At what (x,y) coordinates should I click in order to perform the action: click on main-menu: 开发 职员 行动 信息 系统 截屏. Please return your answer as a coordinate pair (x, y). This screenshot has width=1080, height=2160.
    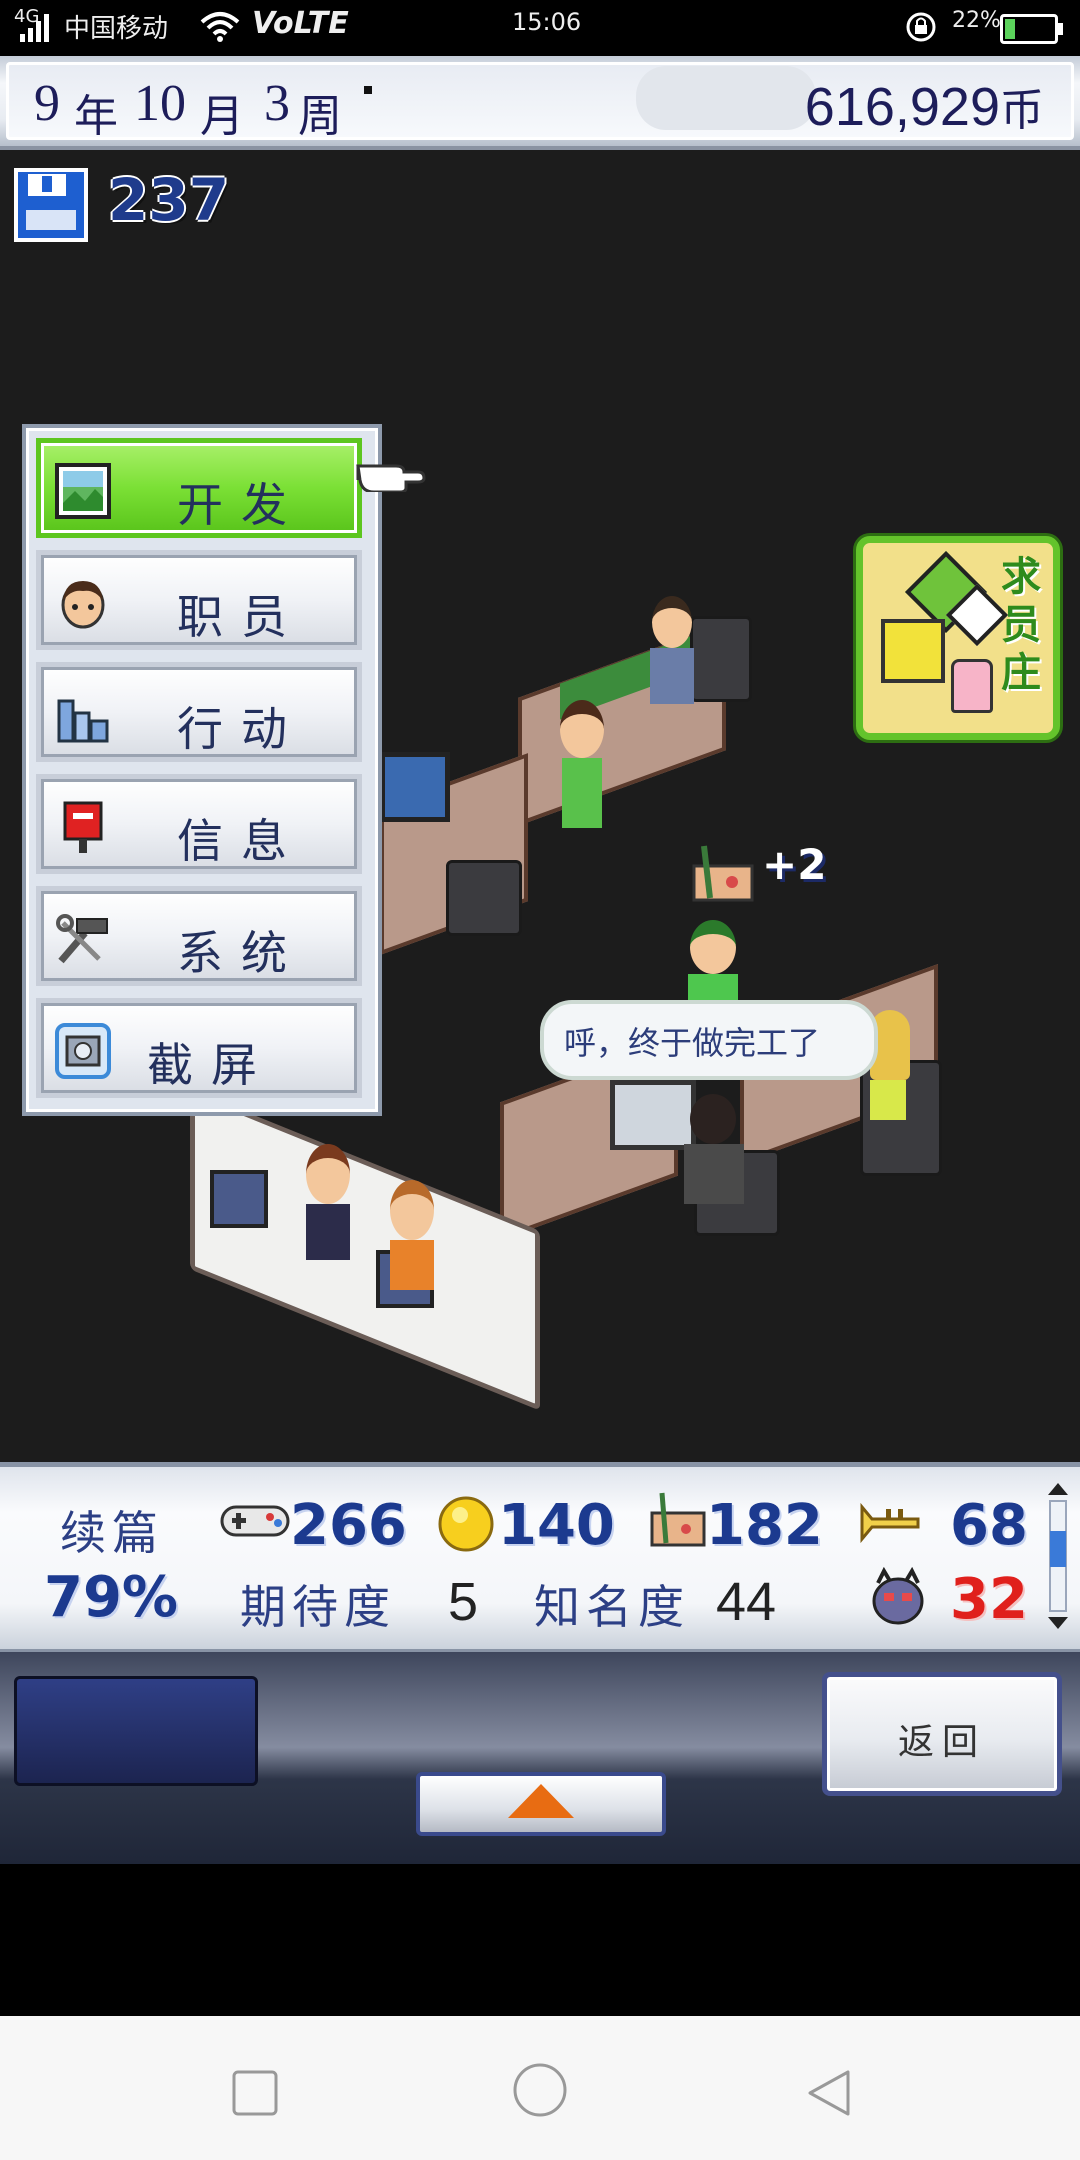
    Looking at the image, I should click on (202, 770).